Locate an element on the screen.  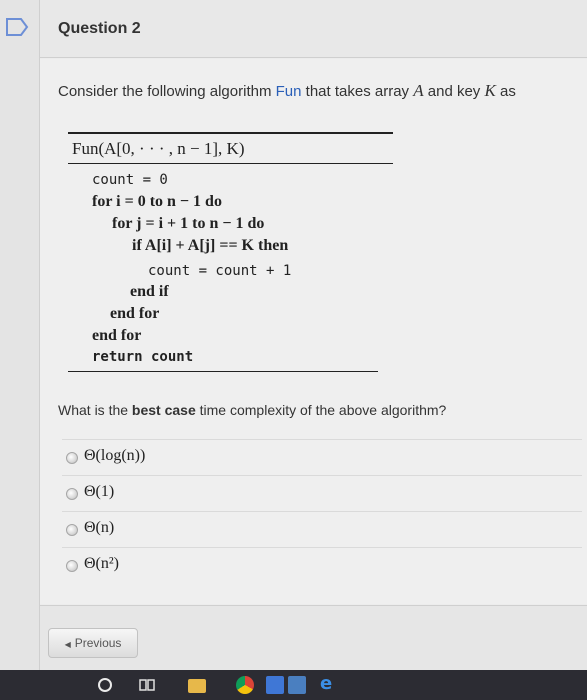
algorithm-line: for i = 0 to n − 1 do is located at coordinates (157, 201).